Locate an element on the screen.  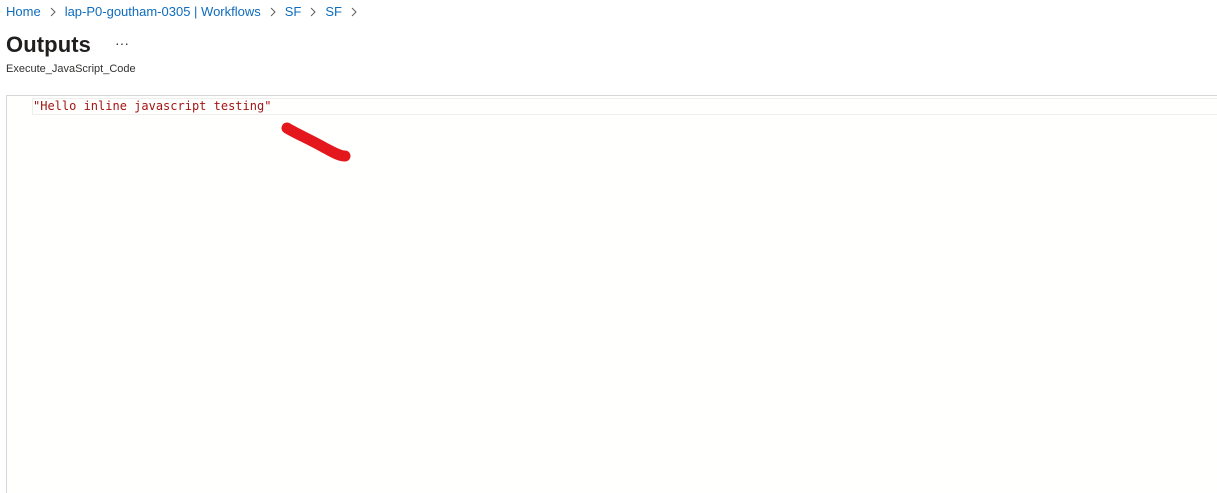
title-row: Outputs ··· is located at coordinates (68, 45).